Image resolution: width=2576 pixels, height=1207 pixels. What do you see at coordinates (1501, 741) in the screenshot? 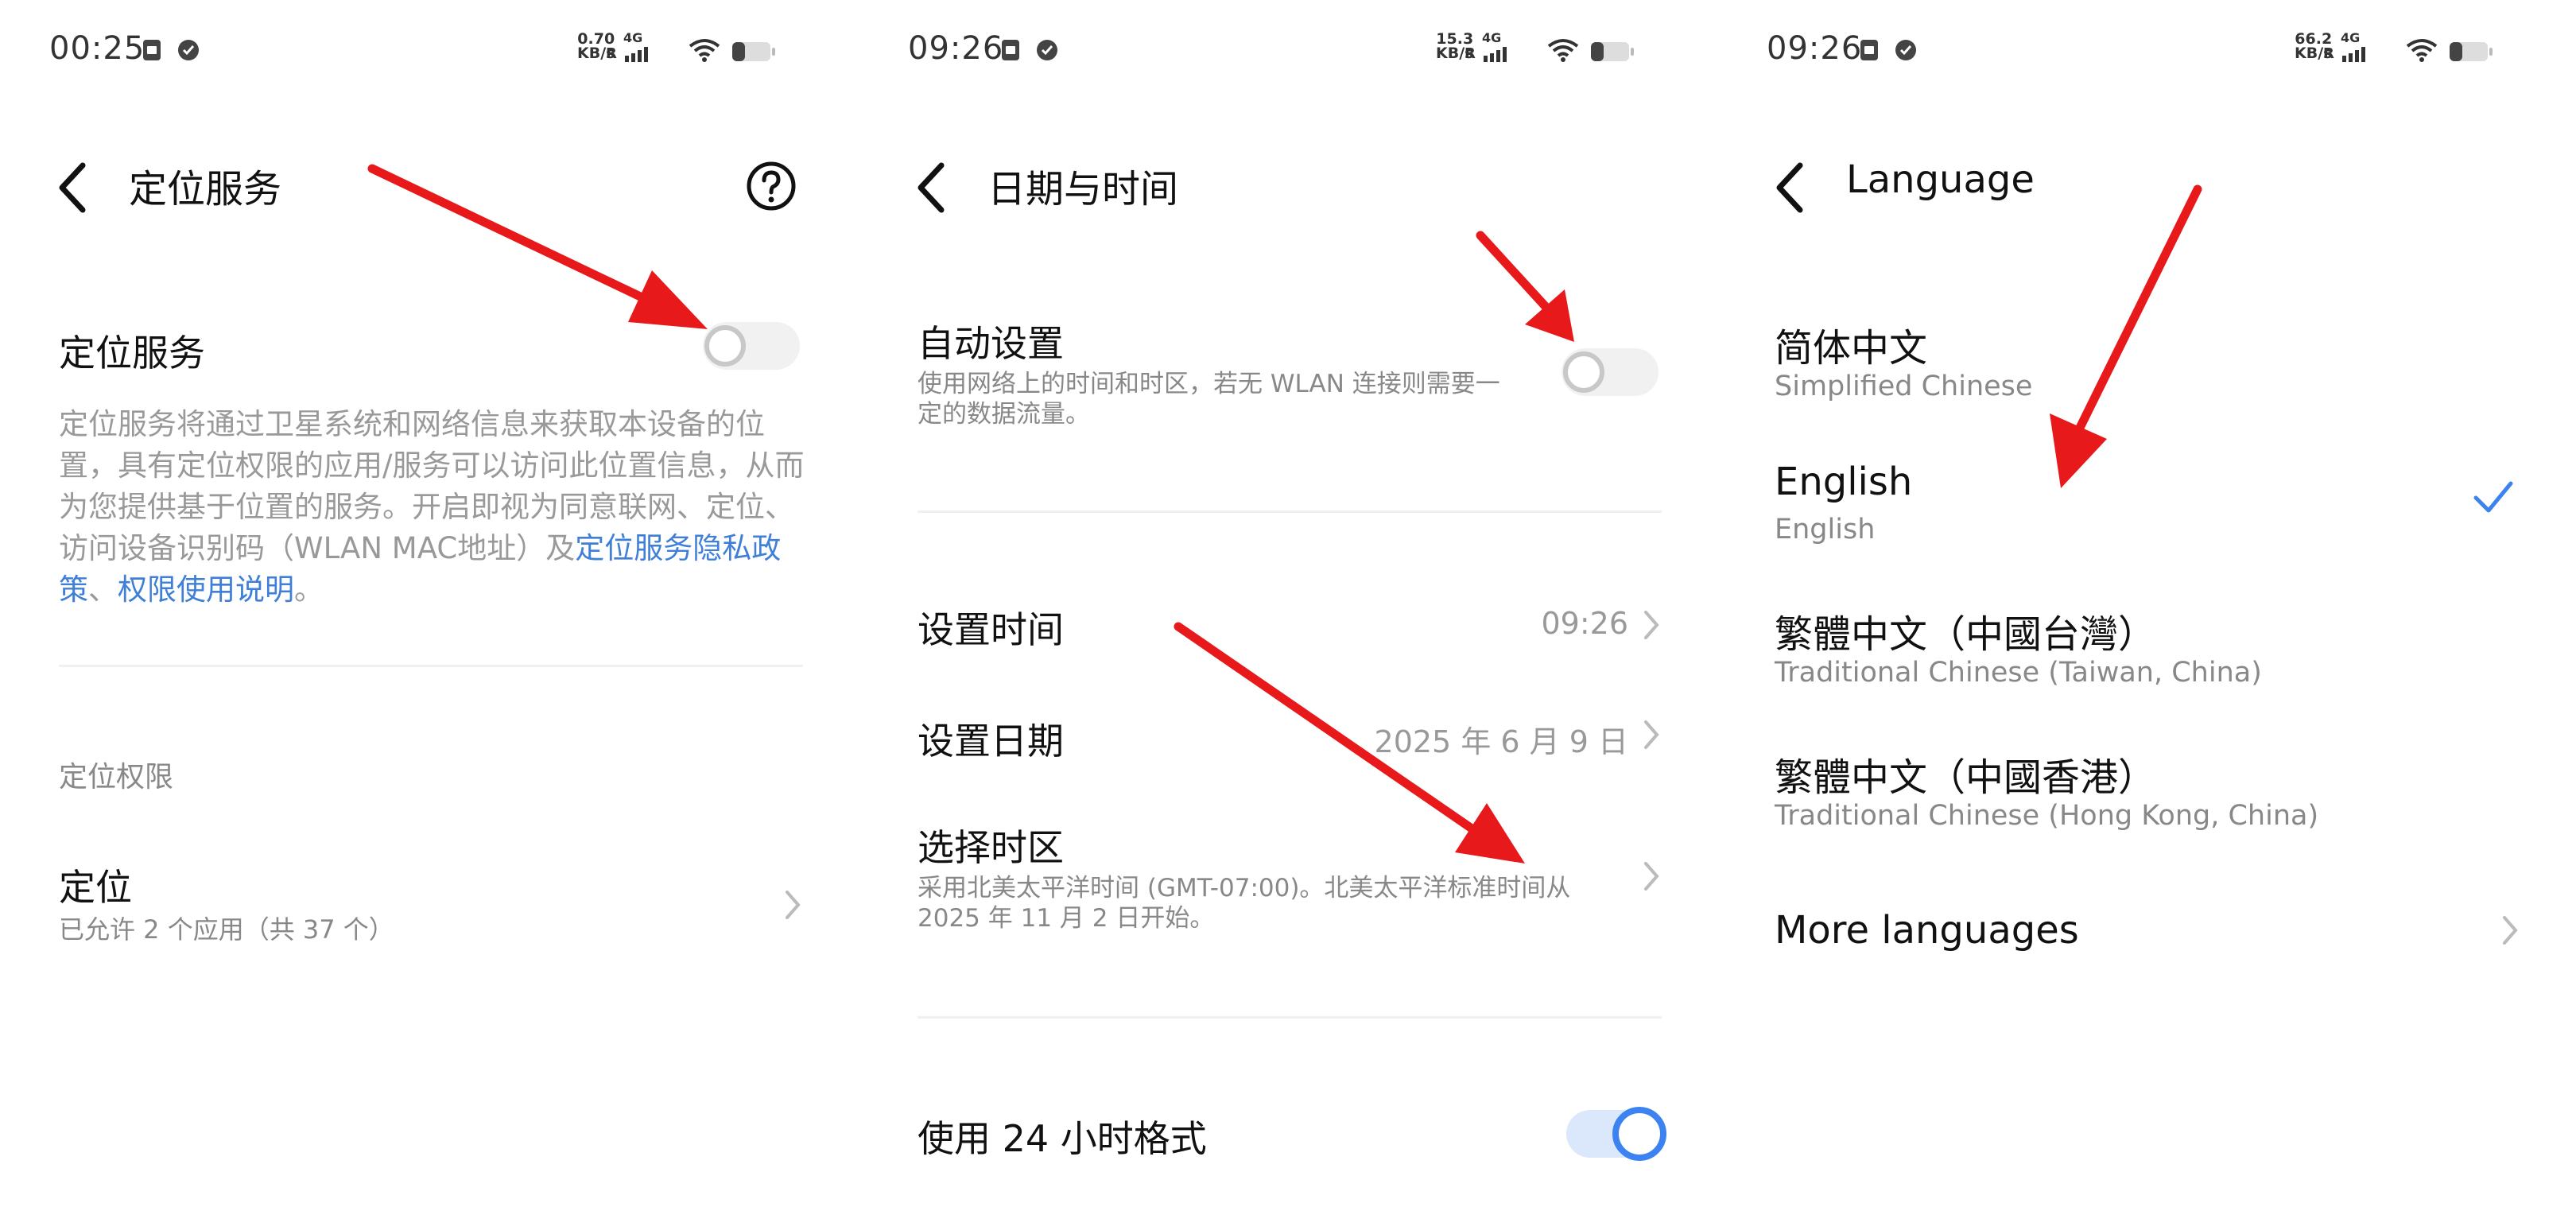
I see `set-date-value: 2025 年 6 月 9 日` at bounding box center [1501, 741].